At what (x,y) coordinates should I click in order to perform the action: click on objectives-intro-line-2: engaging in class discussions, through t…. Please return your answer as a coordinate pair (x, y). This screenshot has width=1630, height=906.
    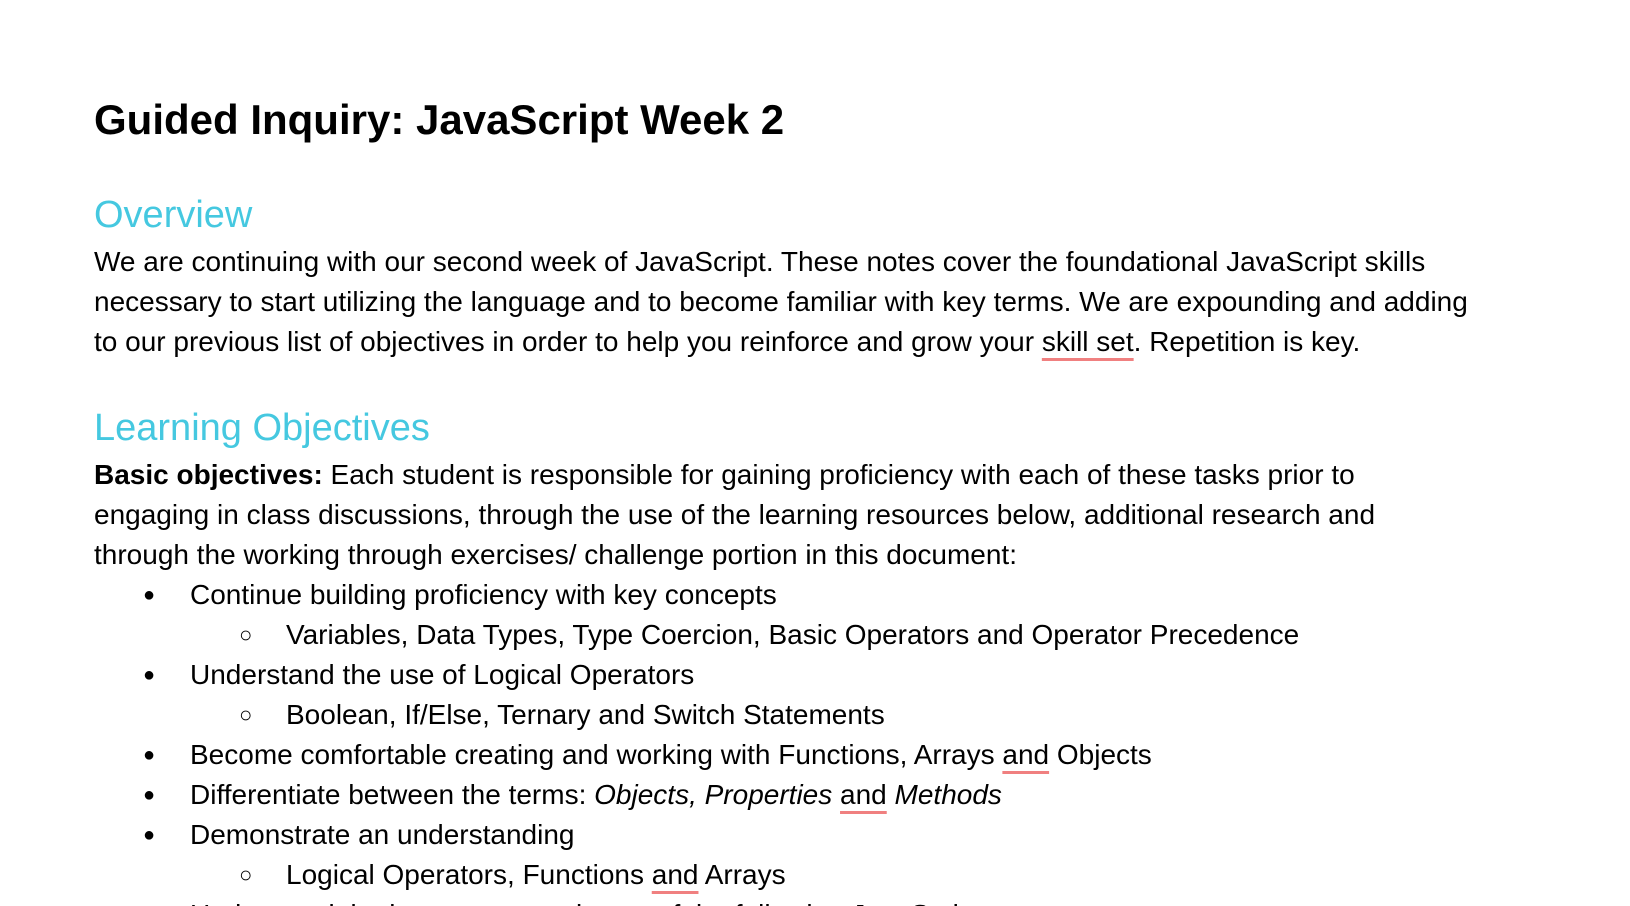
    Looking at the image, I should click on (735, 514).